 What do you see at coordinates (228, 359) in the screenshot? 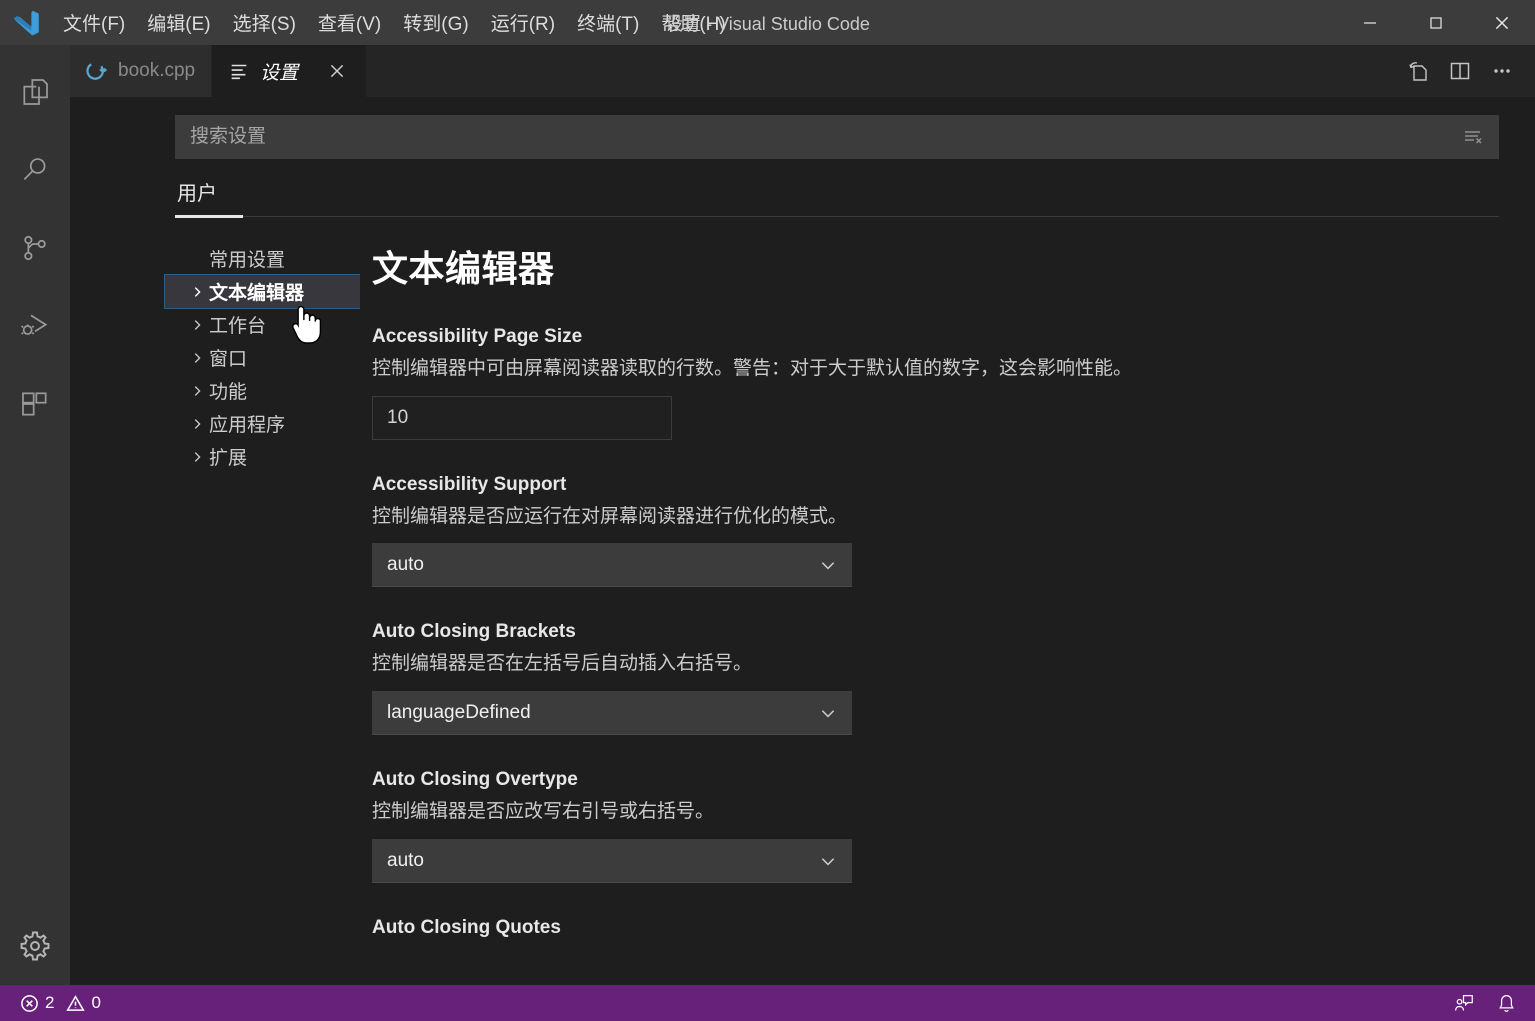
I see `toc-item-label: 窗口` at bounding box center [228, 359].